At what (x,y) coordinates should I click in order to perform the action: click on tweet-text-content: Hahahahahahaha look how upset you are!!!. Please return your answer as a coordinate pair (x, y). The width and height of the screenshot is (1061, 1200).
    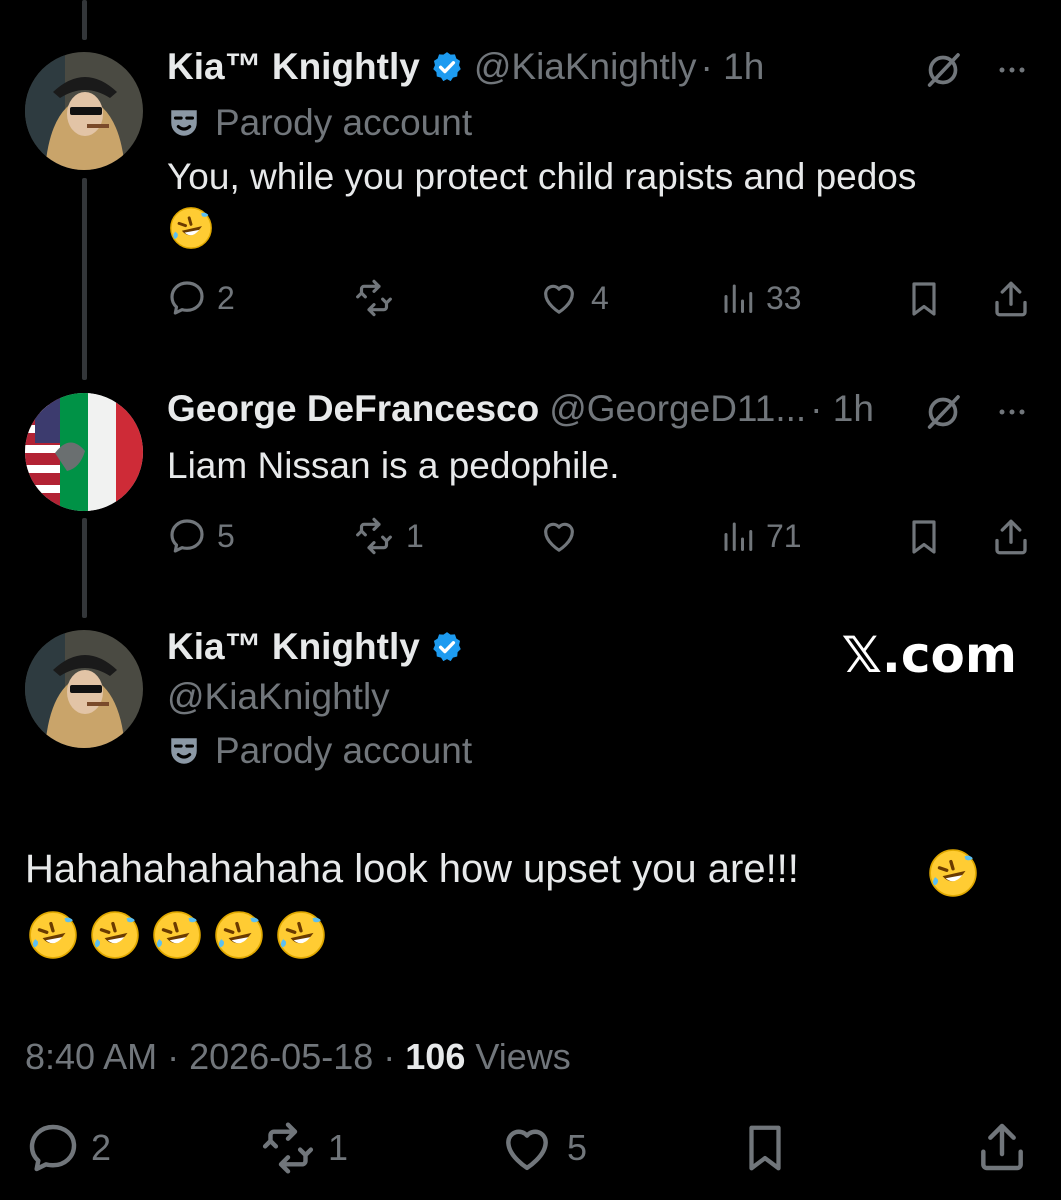
    Looking at the image, I should click on (412, 869).